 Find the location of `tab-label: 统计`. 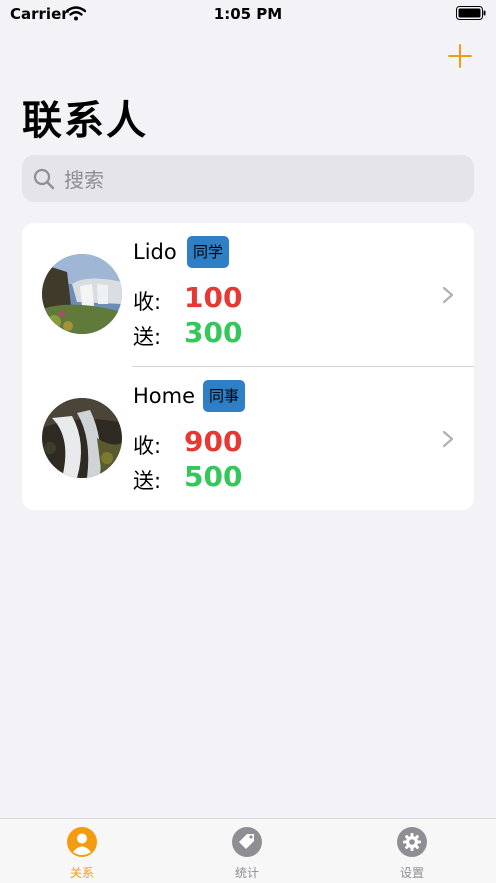

tab-label: 统计 is located at coordinates (246, 873).